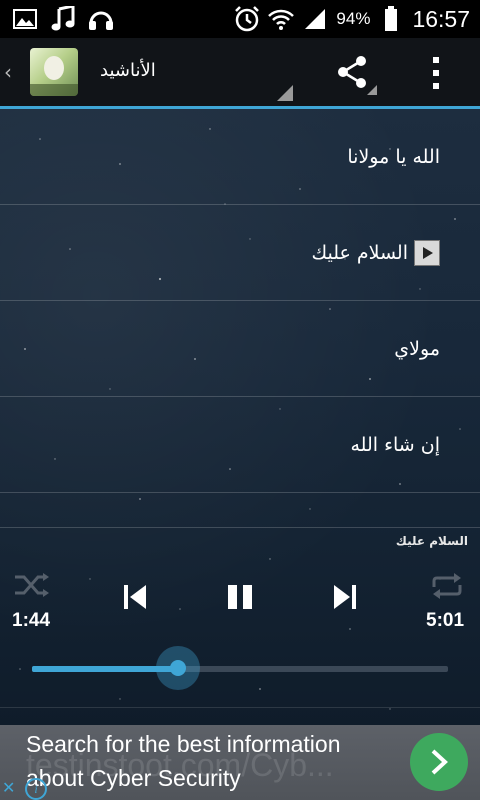 This screenshot has width=480, height=800. I want to click on spinner-indicator-icon, so click(285, 93).